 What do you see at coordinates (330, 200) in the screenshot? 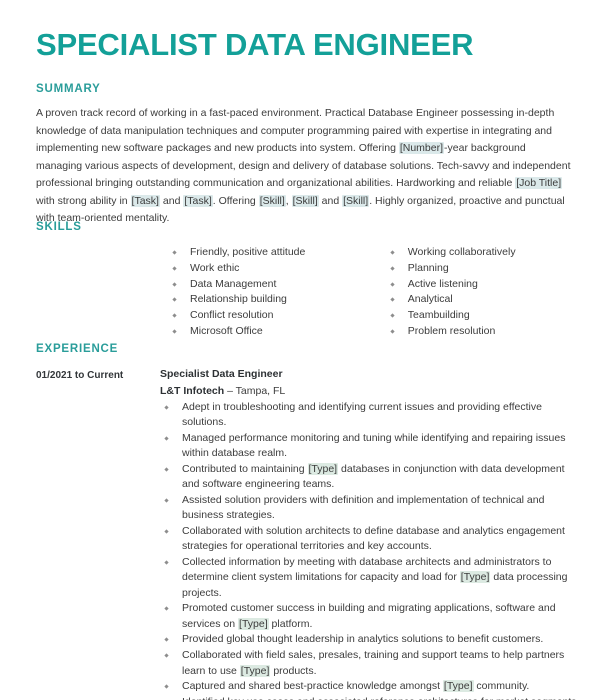
I see `summary-text-7: and` at bounding box center [330, 200].